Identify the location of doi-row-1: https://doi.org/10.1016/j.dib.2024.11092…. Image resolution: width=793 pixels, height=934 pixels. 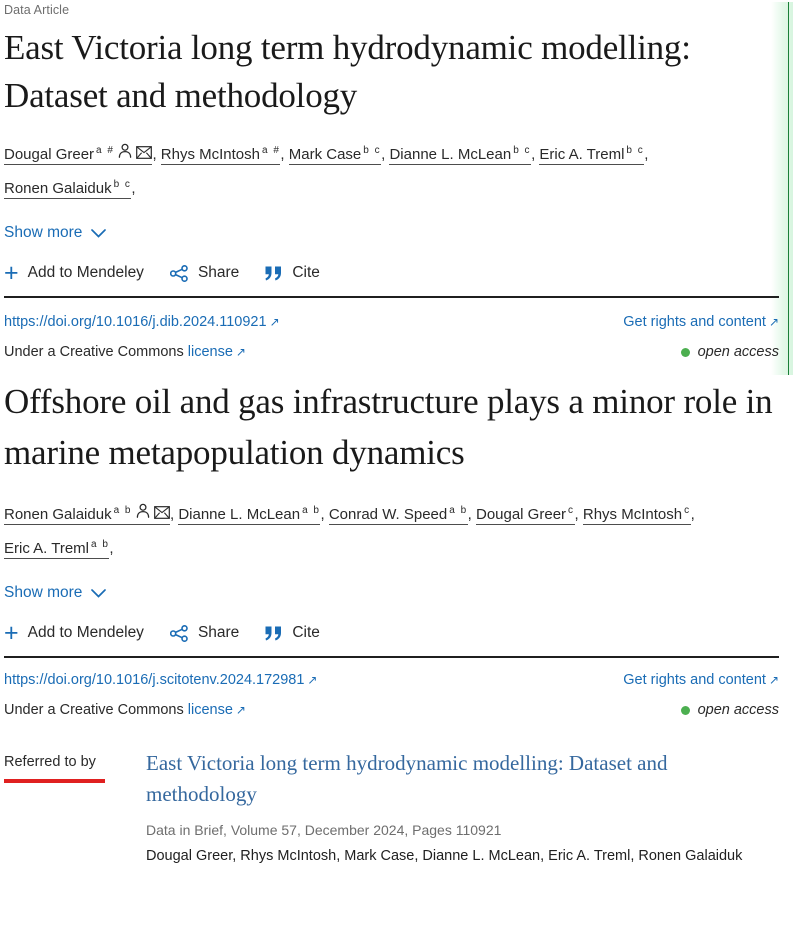
(391, 315).